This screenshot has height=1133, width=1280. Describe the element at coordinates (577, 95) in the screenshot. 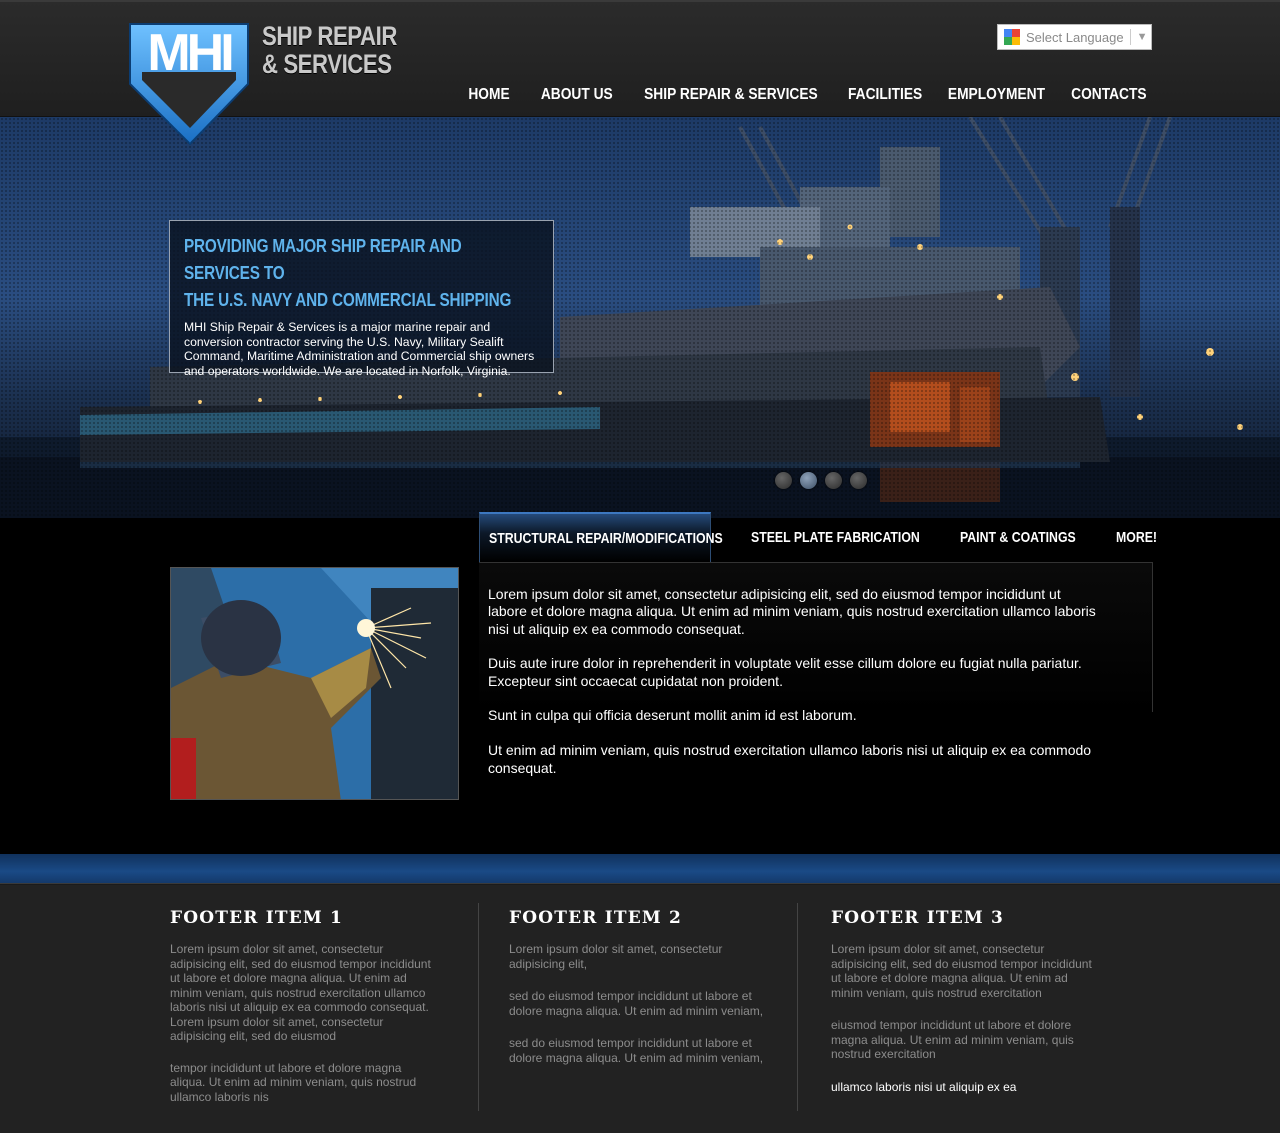

I see `nav-about-us: ABOUT US` at that location.